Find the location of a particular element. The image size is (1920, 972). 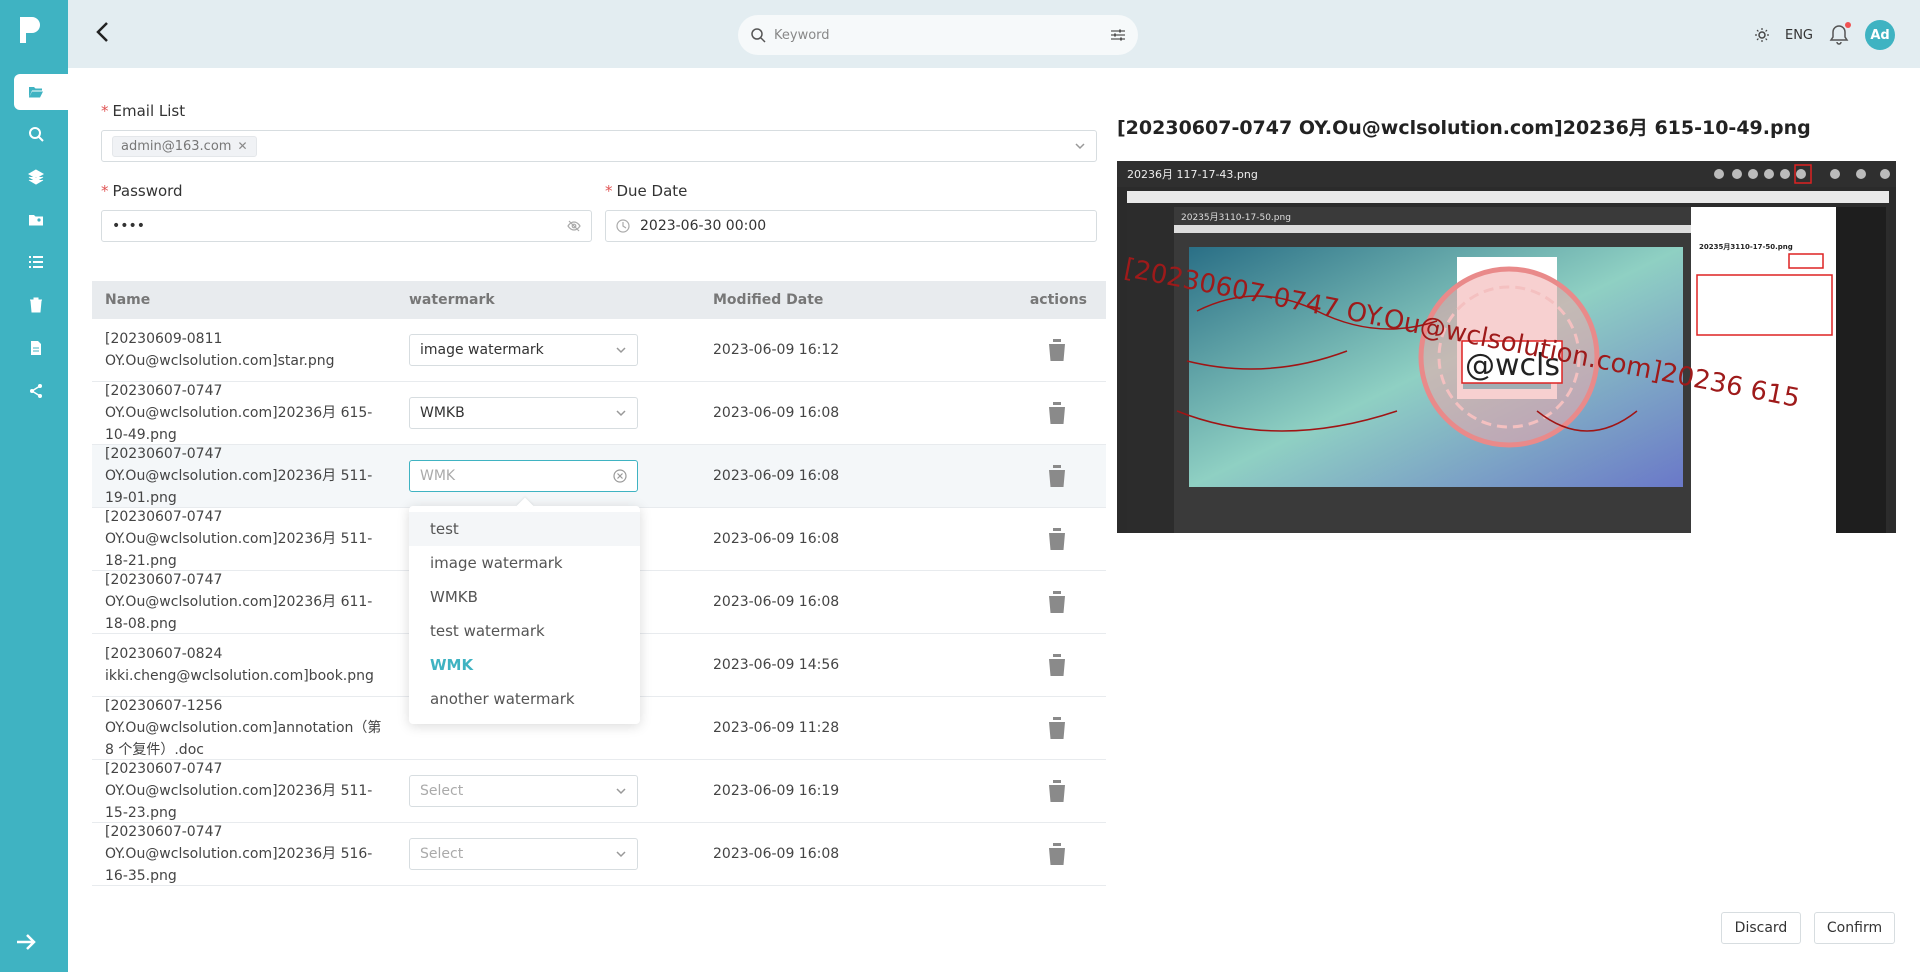

top-bar: Keyword ENG Ad is located at coordinates (994, 34).